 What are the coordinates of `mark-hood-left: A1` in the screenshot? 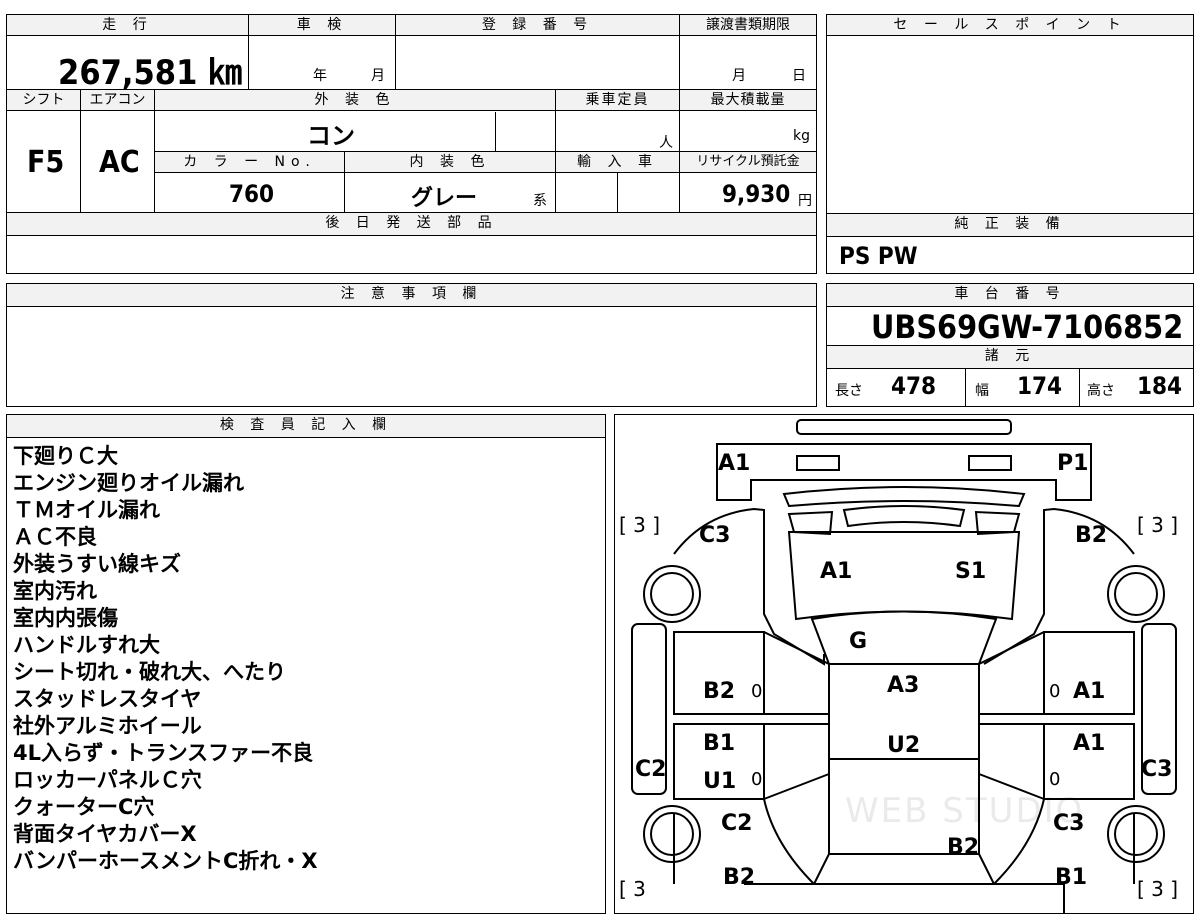 It's located at (836, 571).